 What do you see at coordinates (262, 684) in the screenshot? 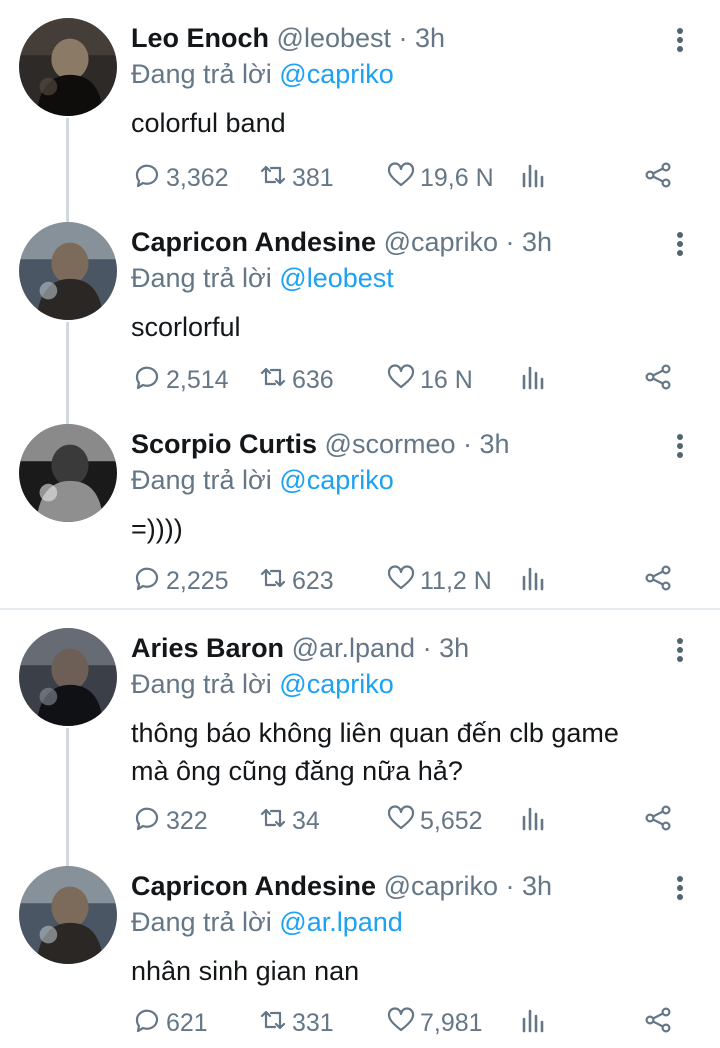
I see `replying-to-line: Đang trả lời @capriko` at bounding box center [262, 684].